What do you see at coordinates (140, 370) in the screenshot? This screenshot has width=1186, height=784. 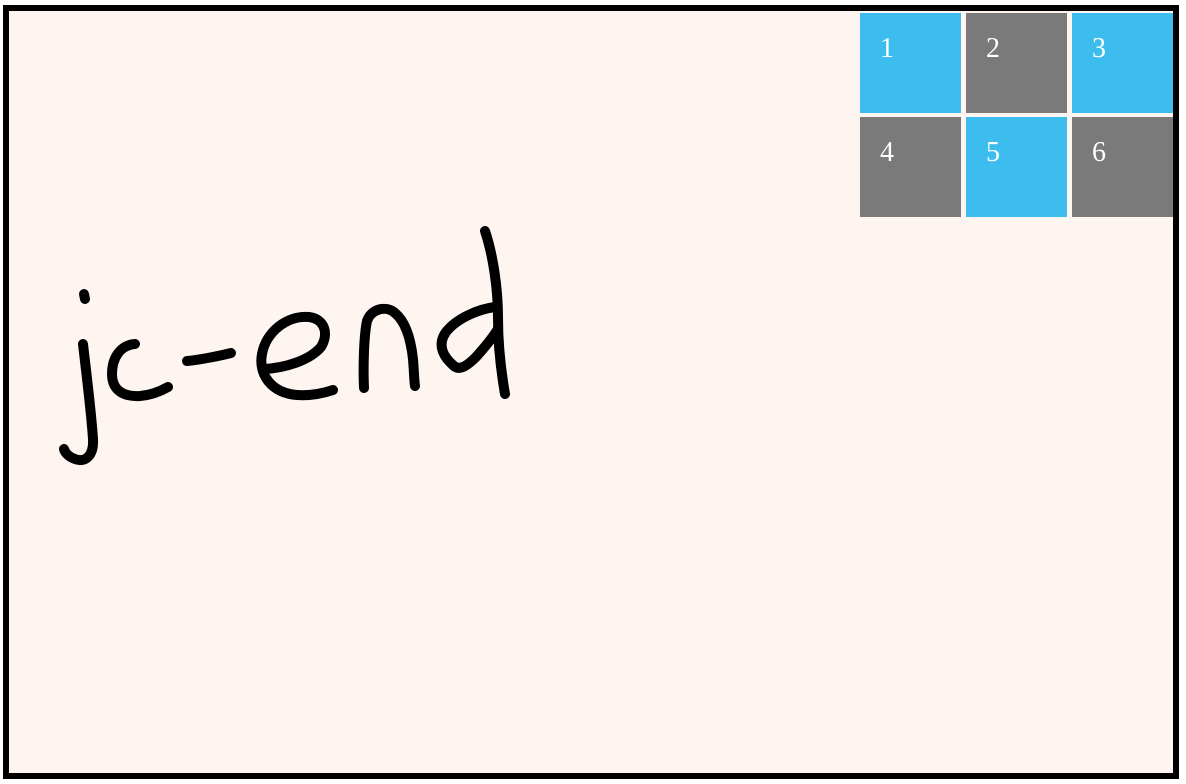 I see `letter-c-stroke` at bounding box center [140, 370].